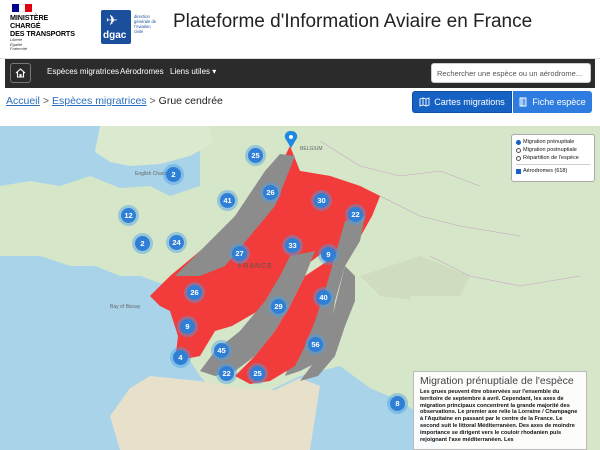  Describe the element at coordinates (142, 71) in the screenshot. I see `nav-aerodromes: Aérodromes` at that location.